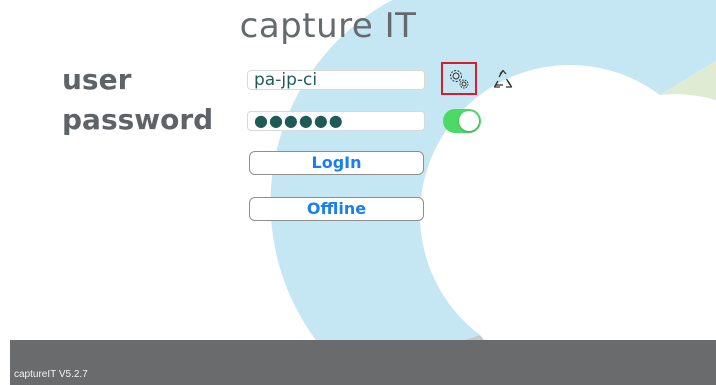  I want to click on sync-button, so click(503, 80).